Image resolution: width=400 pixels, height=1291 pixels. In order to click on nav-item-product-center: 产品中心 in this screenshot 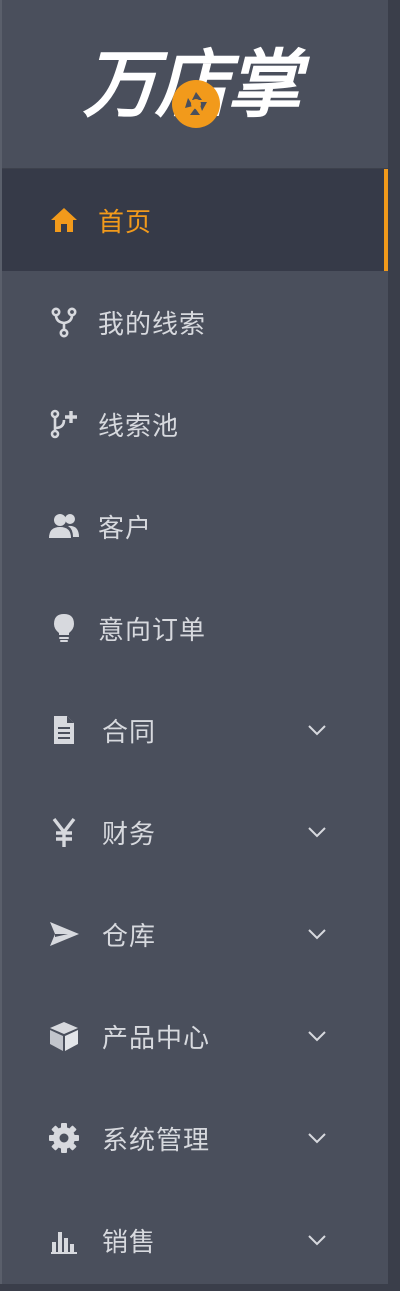, I will do `click(195, 1036)`.